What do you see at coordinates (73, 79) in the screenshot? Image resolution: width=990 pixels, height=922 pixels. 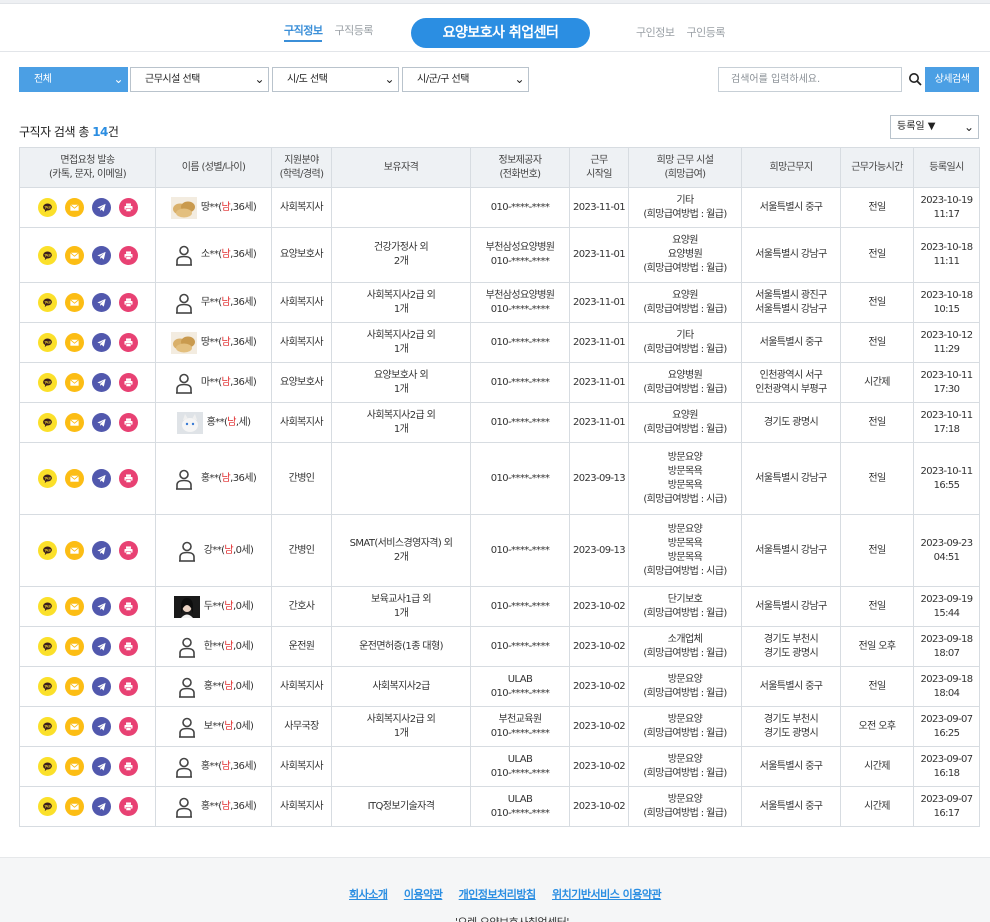 I see `category-select: 전체 ⌄` at bounding box center [73, 79].